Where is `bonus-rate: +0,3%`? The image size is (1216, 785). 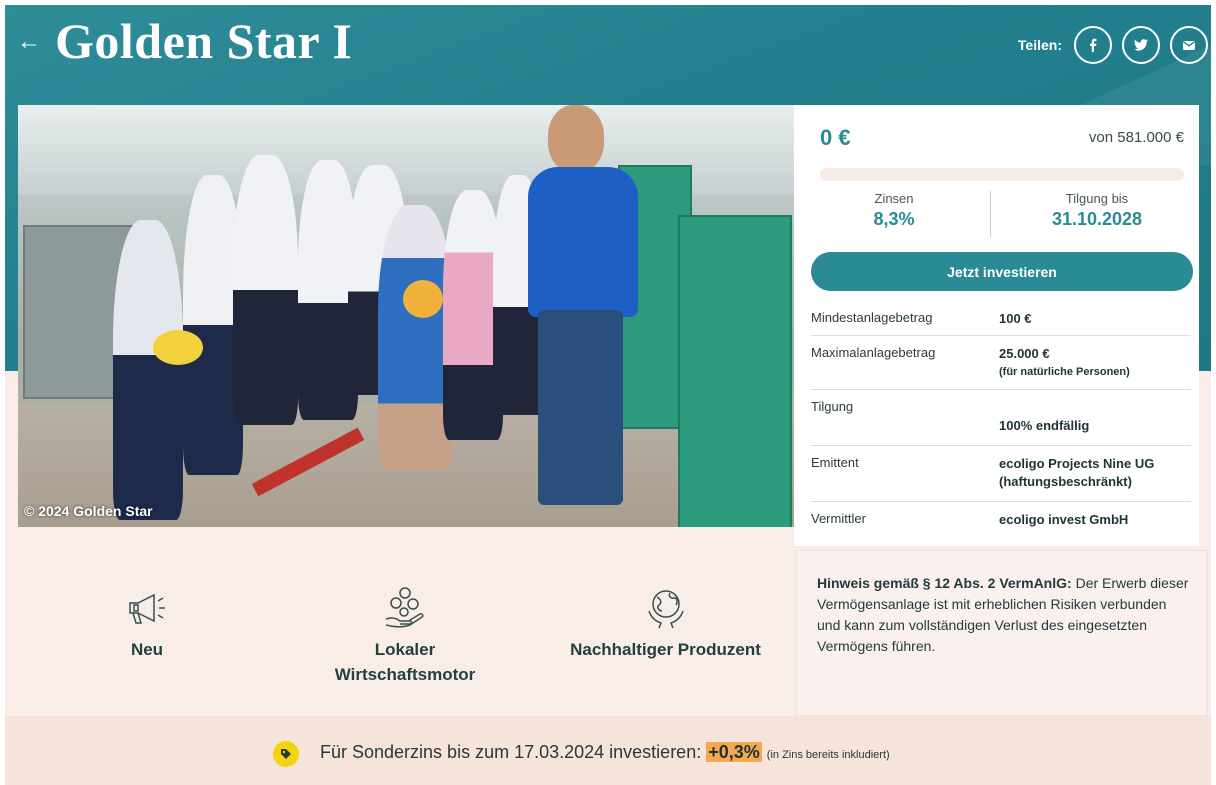
bonus-rate: +0,3% is located at coordinates (734, 752).